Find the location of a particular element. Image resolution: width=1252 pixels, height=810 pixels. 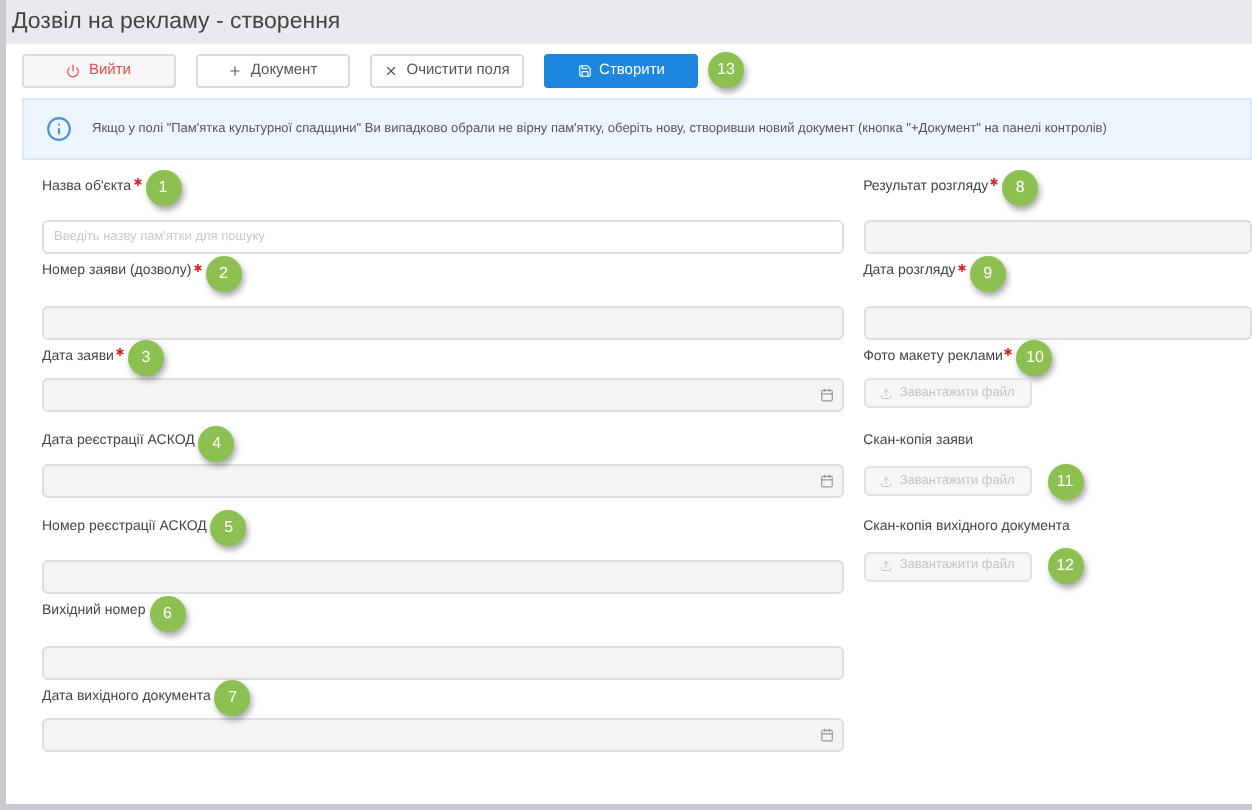

power-icon is located at coordinates (73, 70).